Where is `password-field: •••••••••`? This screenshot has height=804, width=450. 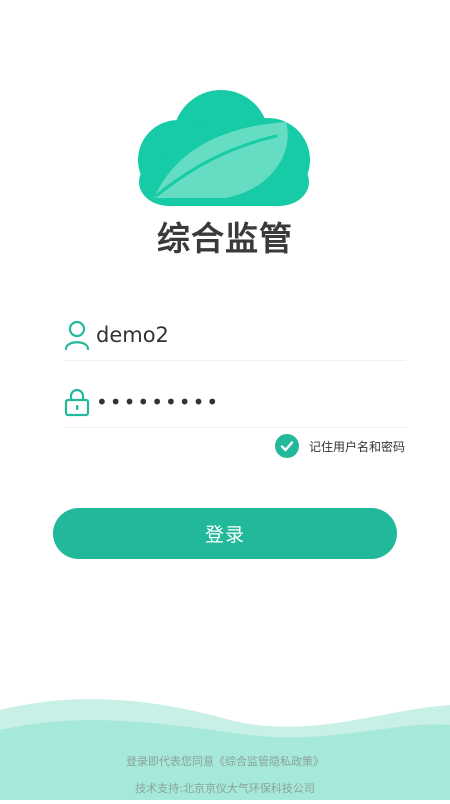
password-field: ••••••••• is located at coordinates (235, 402).